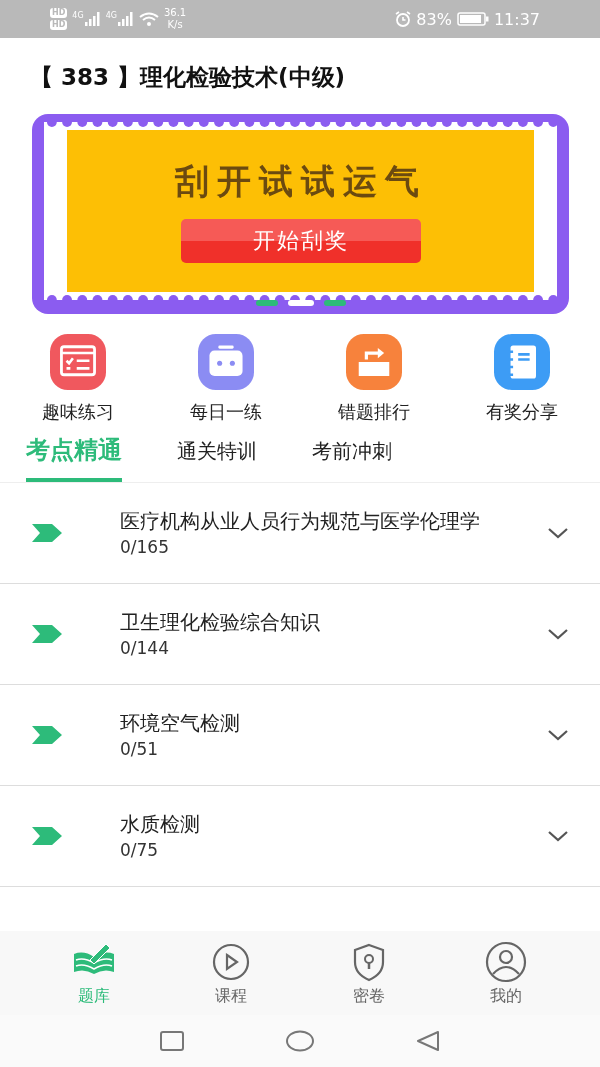 Image resolution: width=600 pixels, height=1067 pixels. I want to click on page-title: 【 383 】理化检验技术(中级), so click(188, 76).